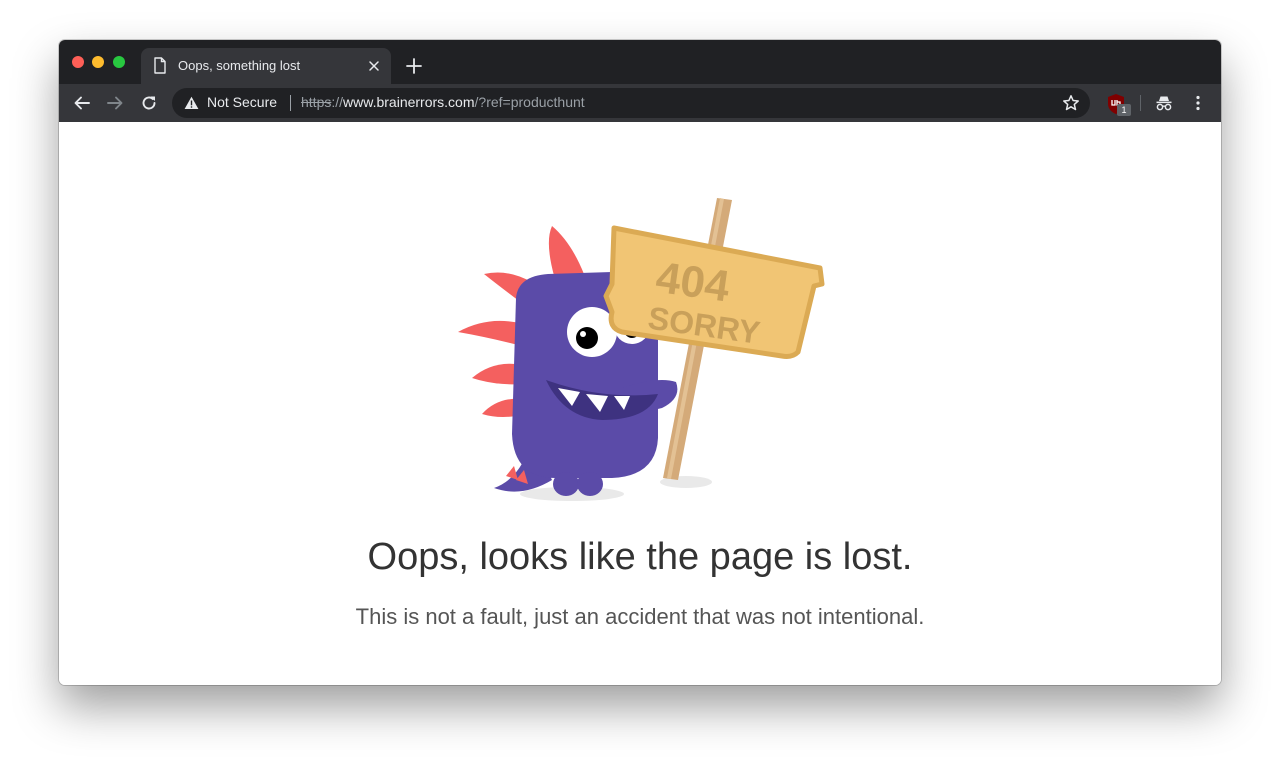 The height and width of the screenshot is (763, 1280). What do you see at coordinates (239, 65) in the screenshot?
I see `tab-title: Oops, something lost` at bounding box center [239, 65].